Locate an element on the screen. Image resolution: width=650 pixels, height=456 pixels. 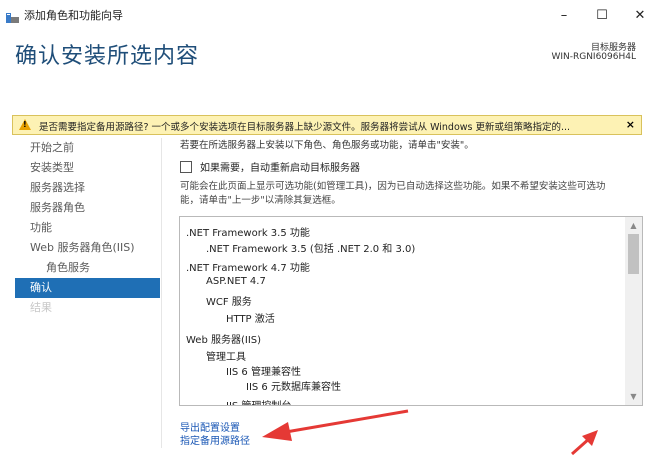
server-manager-icon is located at coordinates (12, 16).